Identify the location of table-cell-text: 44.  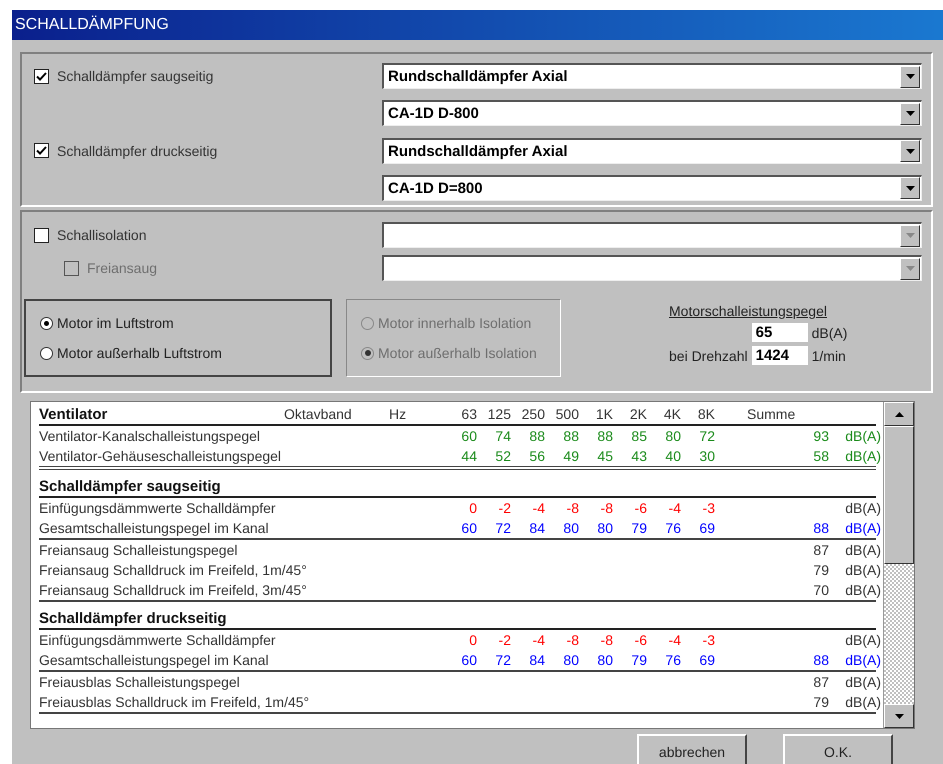
(469, 456).